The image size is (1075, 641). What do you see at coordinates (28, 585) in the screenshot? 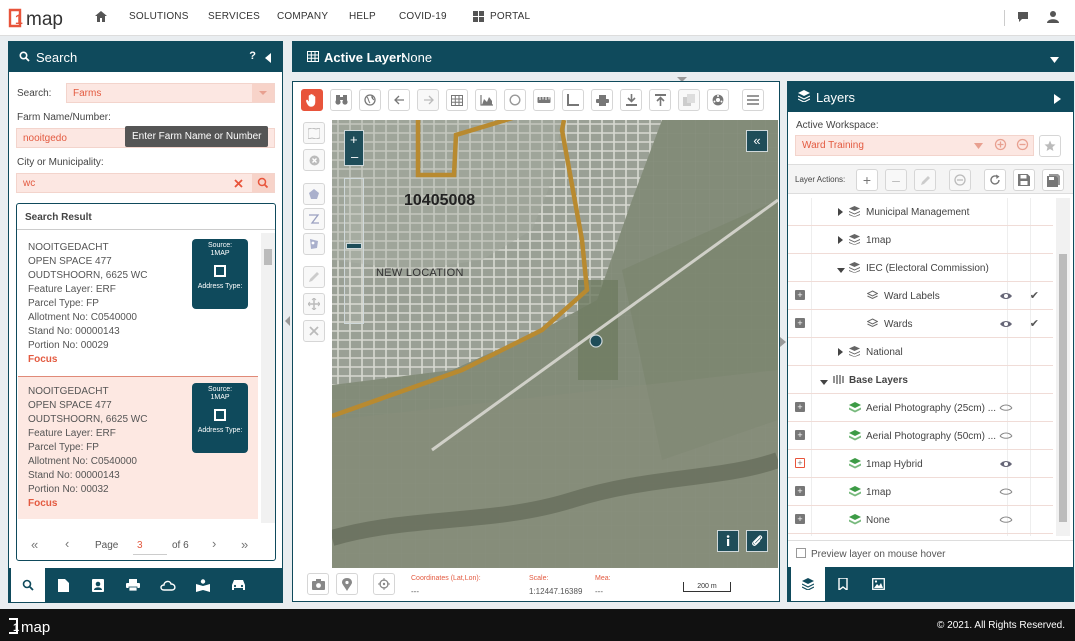
I see `tab-search` at bounding box center [28, 585].